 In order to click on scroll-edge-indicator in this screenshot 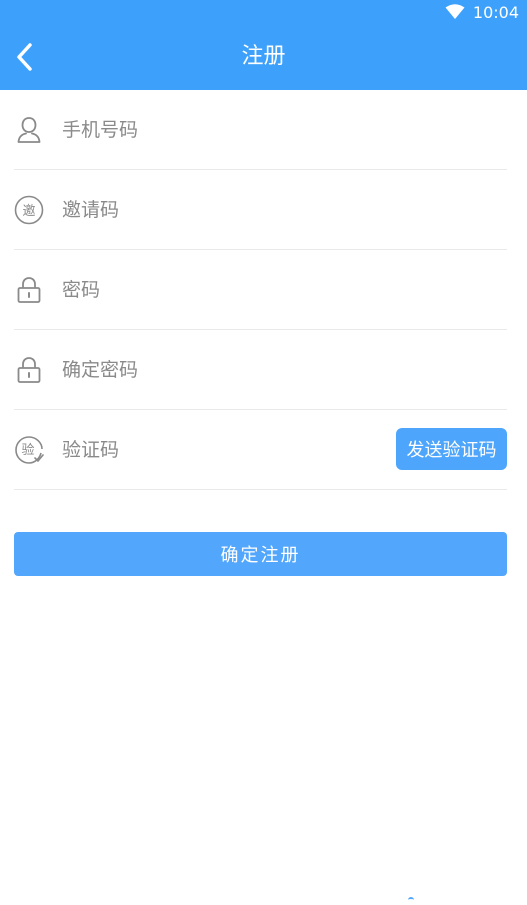, I will do `click(411, 901)`.